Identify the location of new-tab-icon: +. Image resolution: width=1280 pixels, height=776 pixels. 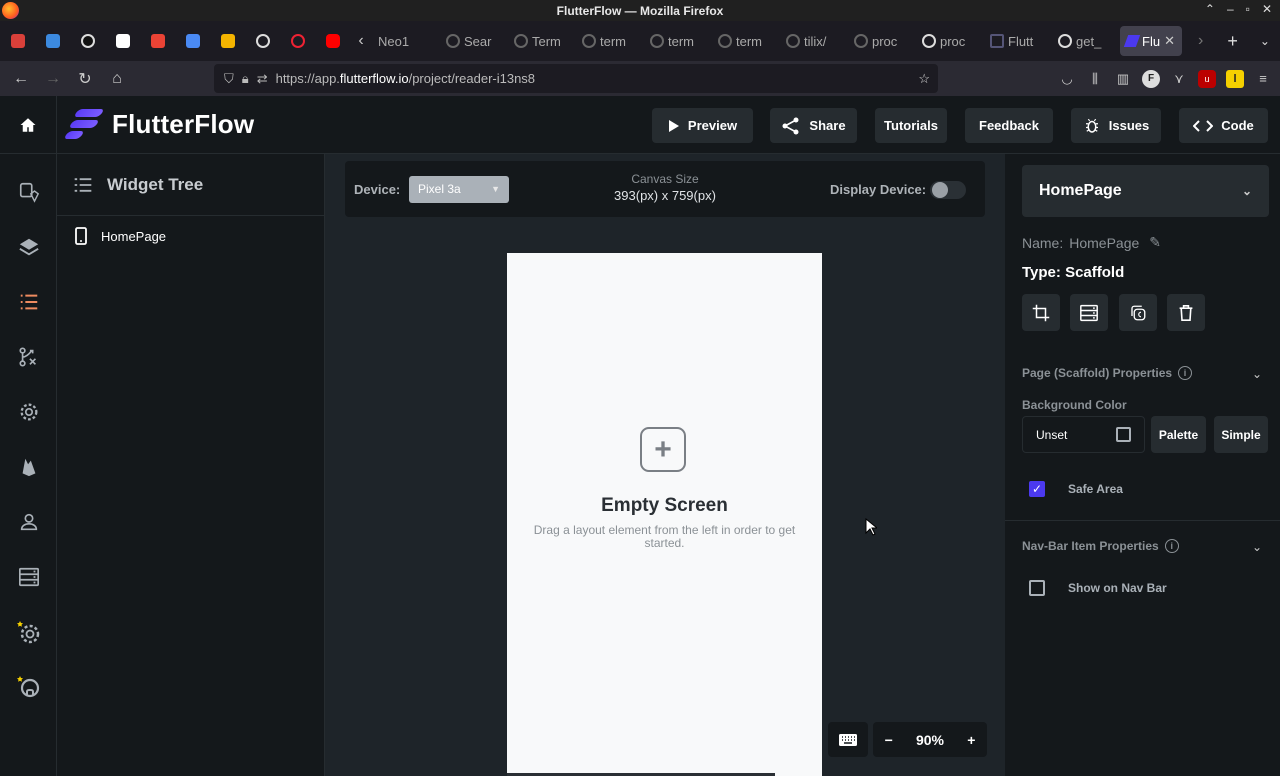
(1232, 41).